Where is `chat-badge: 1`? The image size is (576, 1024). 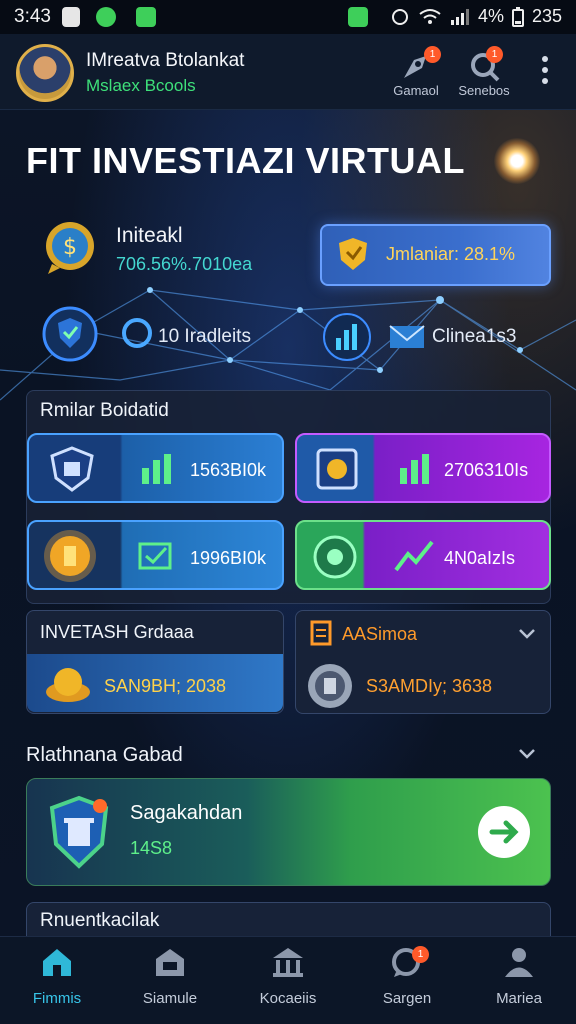
chat-badge: 1 is located at coordinates (420, 954).